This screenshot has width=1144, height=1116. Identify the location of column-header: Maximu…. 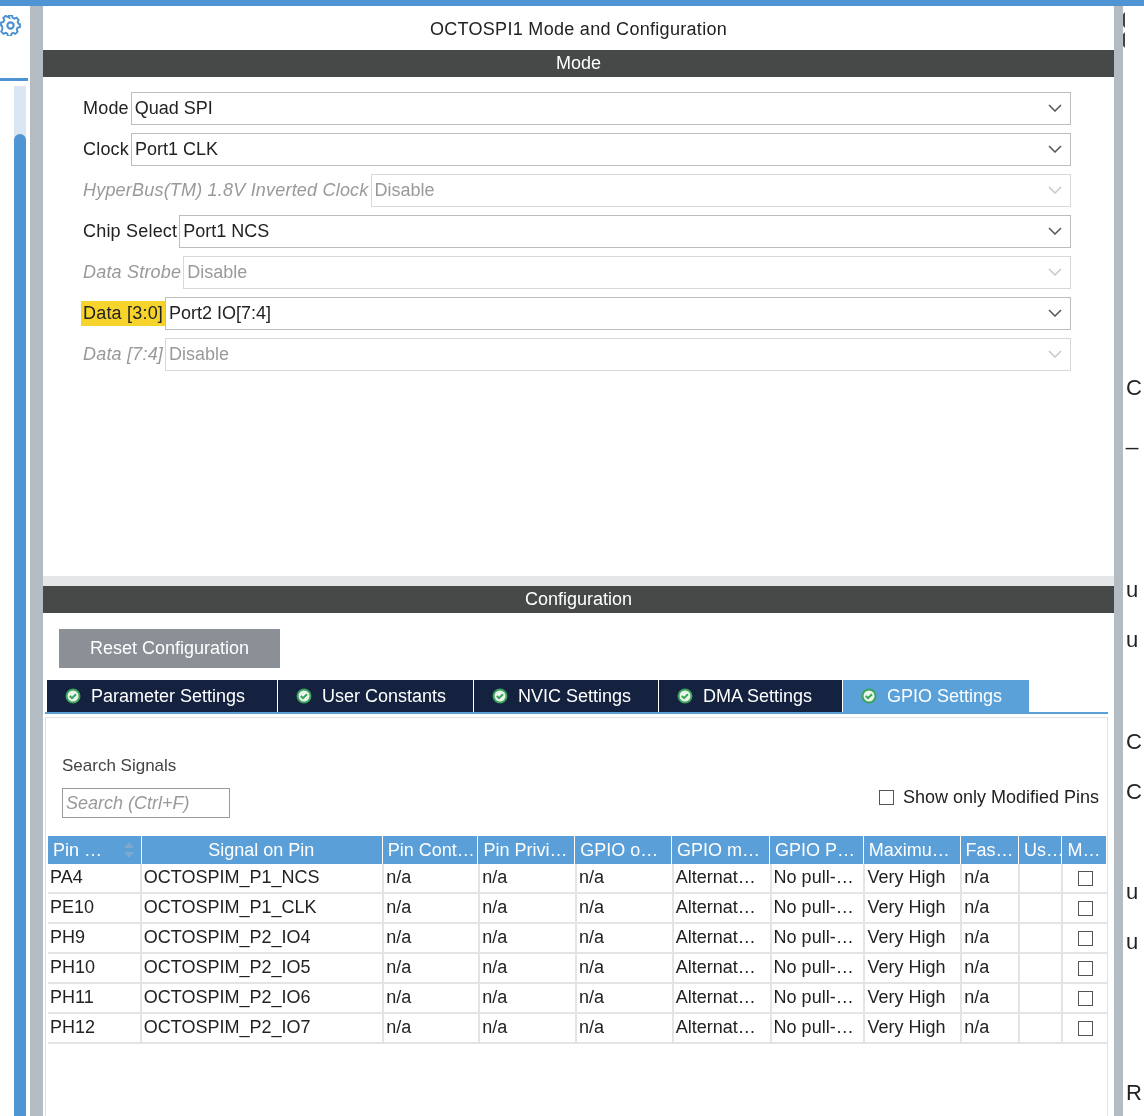
(911, 850).